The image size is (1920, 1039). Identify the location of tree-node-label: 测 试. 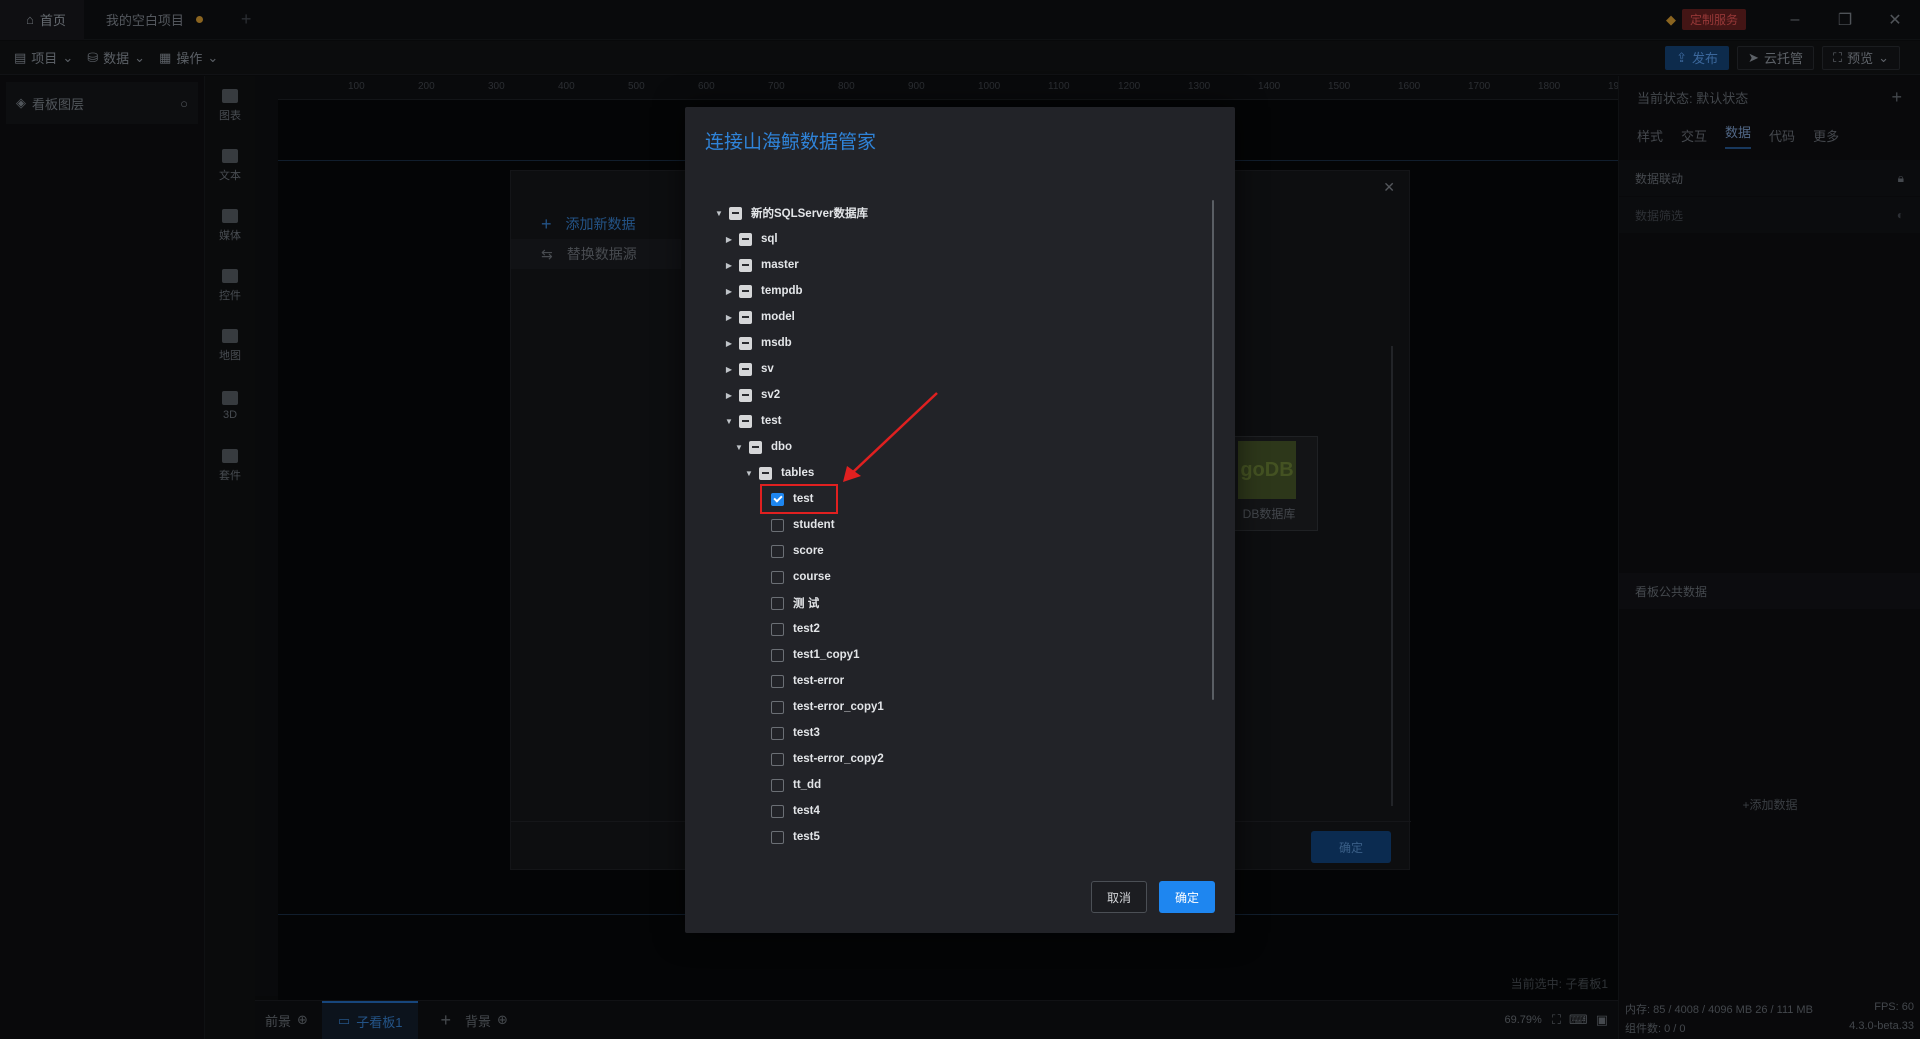
(806, 604).